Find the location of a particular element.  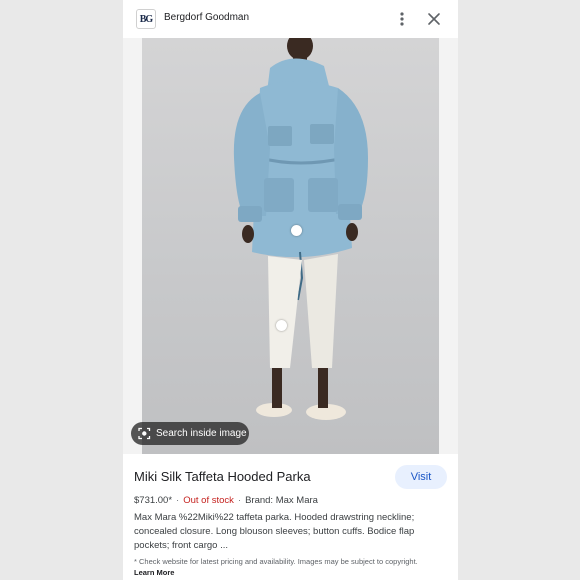

product-brand: Brand: Max Mara is located at coordinates (281, 500).